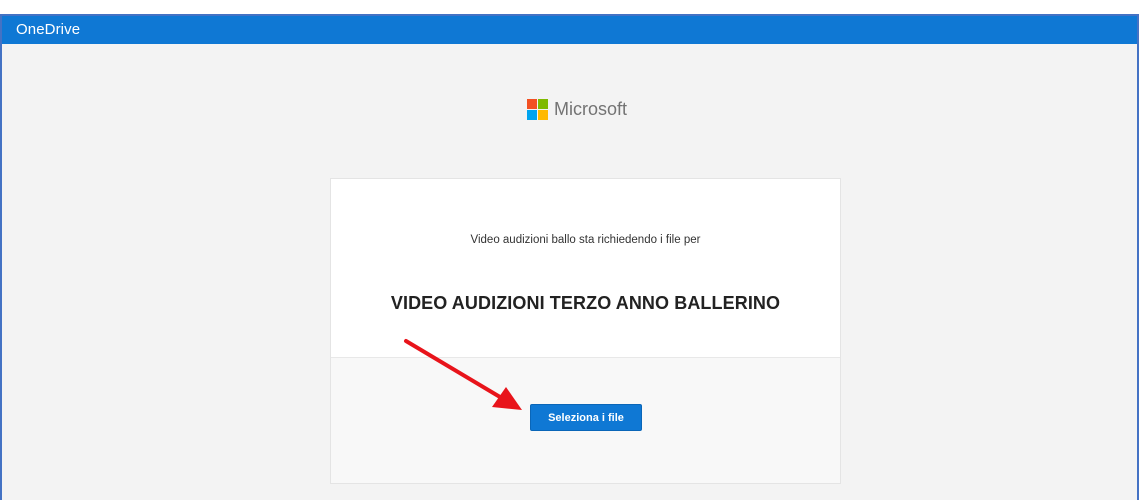 The width and height of the screenshot is (1143, 500). What do you see at coordinates (463, 374) in the screenshot?
I see `red-arrow-icon` at bounding box center [463, 374].